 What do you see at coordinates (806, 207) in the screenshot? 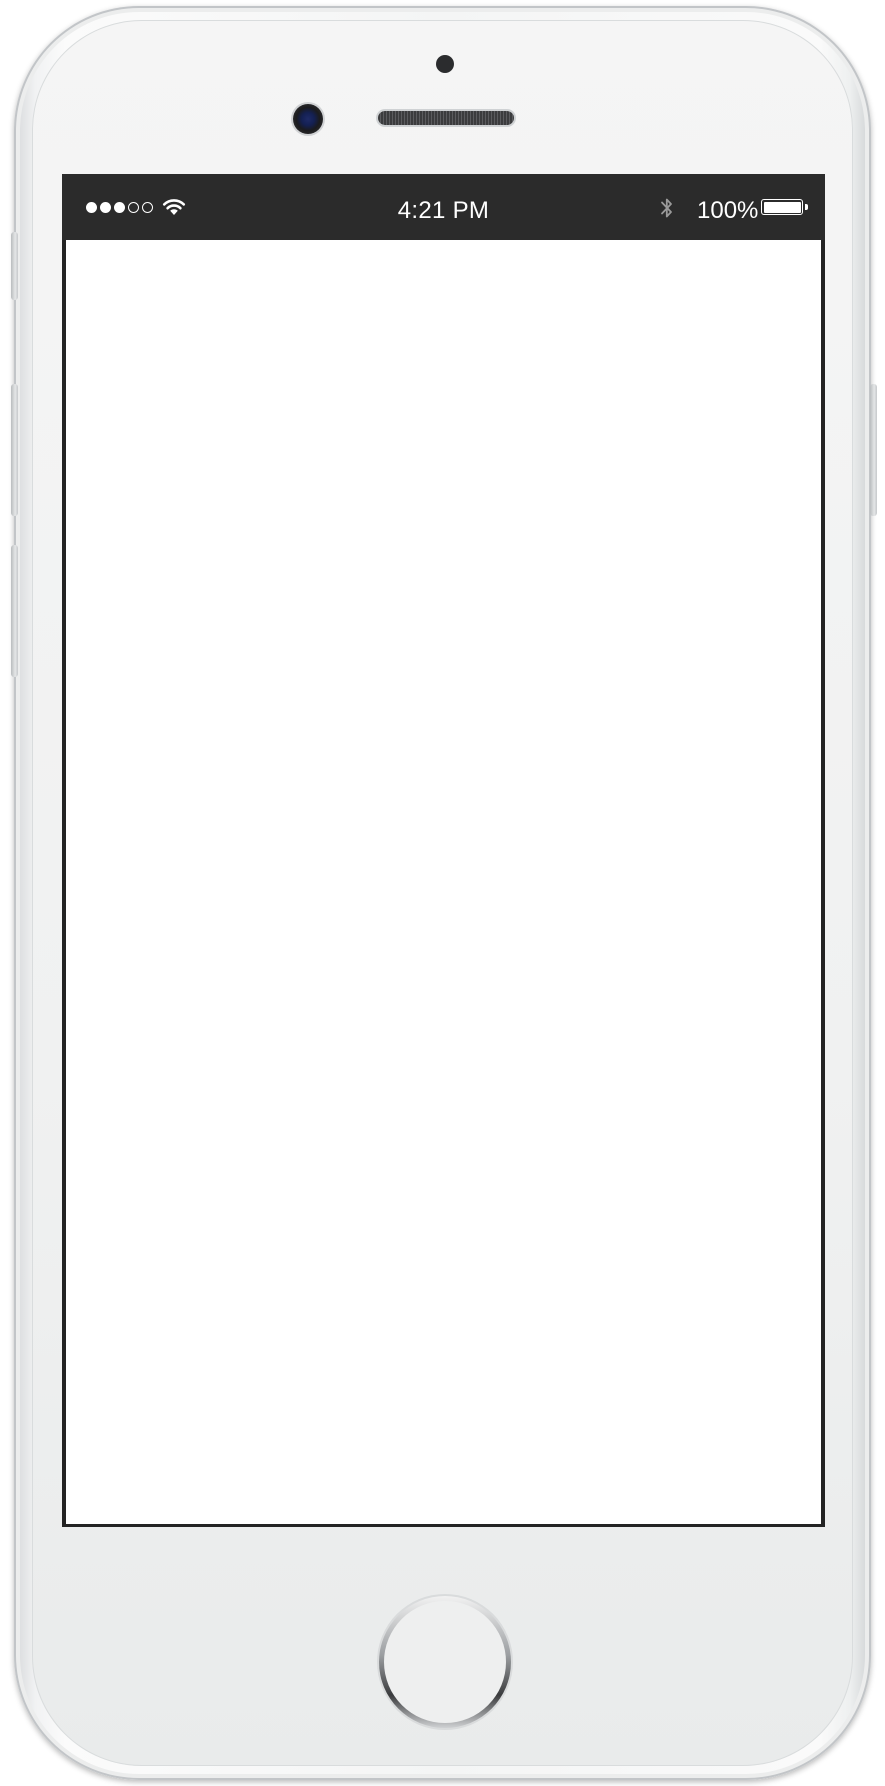
I see `battery-tip` at bounding box center [806, 207].